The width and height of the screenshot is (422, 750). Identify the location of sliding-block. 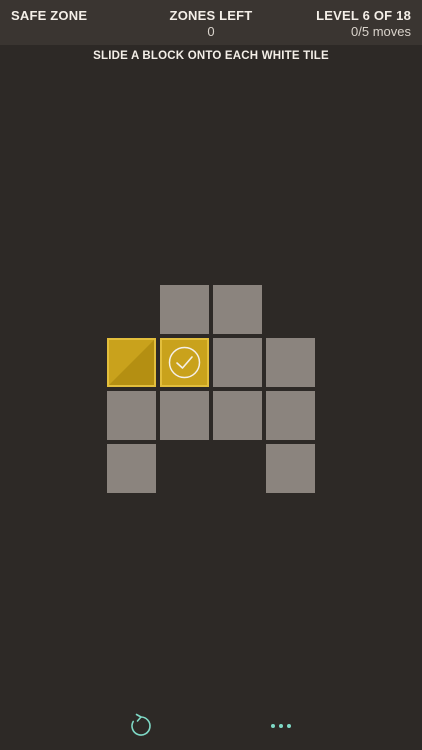
(131, 362).